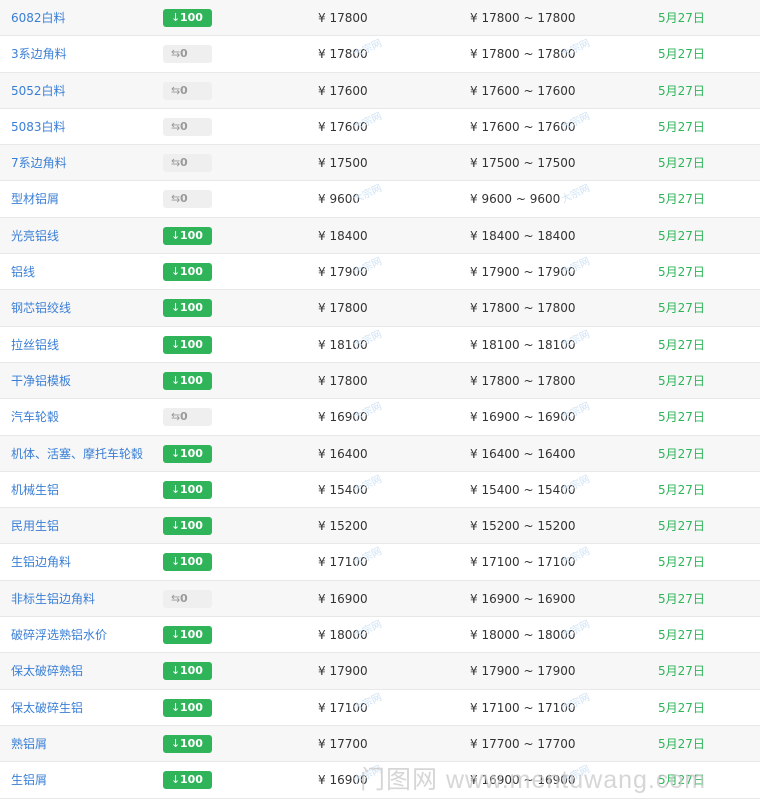 The image size is (760, 800). I want to click on price-range-cell: ¥ 15400 ~ 15400, so click(523, 490).